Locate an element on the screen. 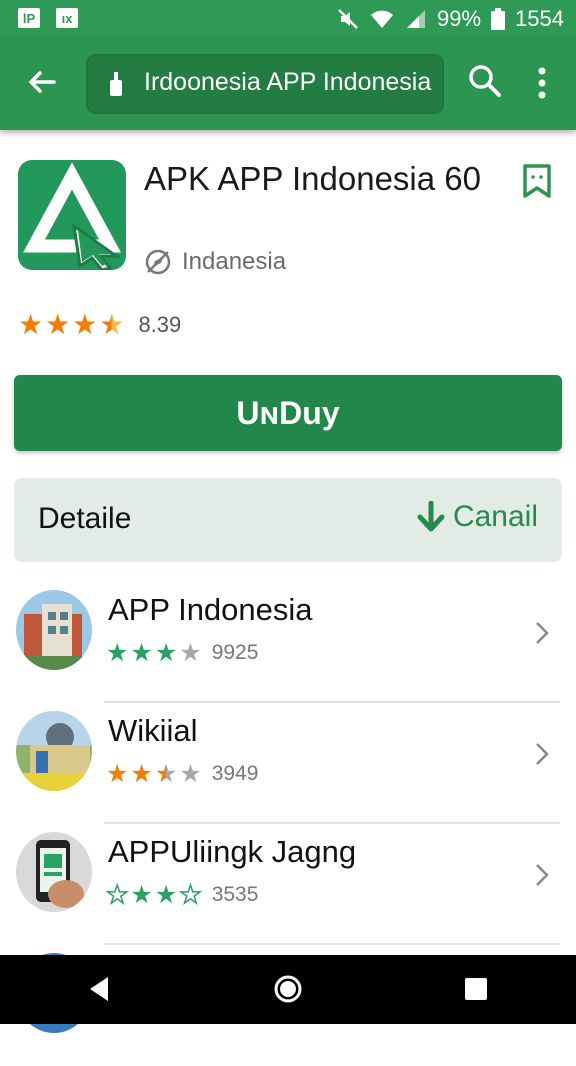  mute-icon is located at coordinates (348, 19).